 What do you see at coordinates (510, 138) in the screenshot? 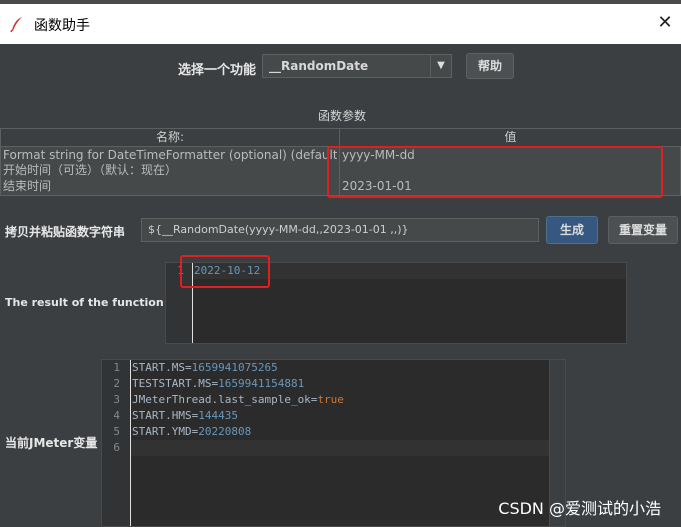
I see `column-header-value: 值` at bounding box center [510, 138].